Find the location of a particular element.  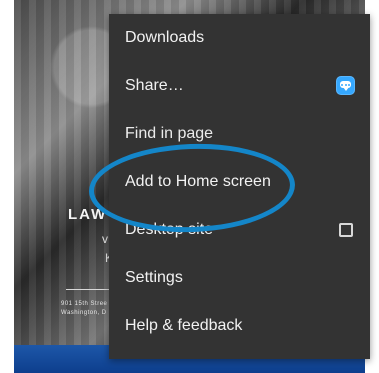

law-title-text: LAW is located at coordinates (88, 214).